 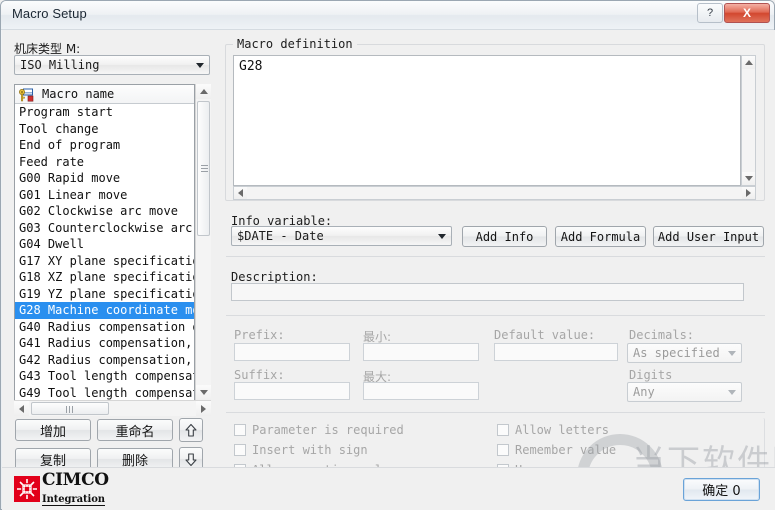 What do you see at coordinates (274, 277) in the screenshot?
I see `description-label: Description:` at bounding box center [274, 277].